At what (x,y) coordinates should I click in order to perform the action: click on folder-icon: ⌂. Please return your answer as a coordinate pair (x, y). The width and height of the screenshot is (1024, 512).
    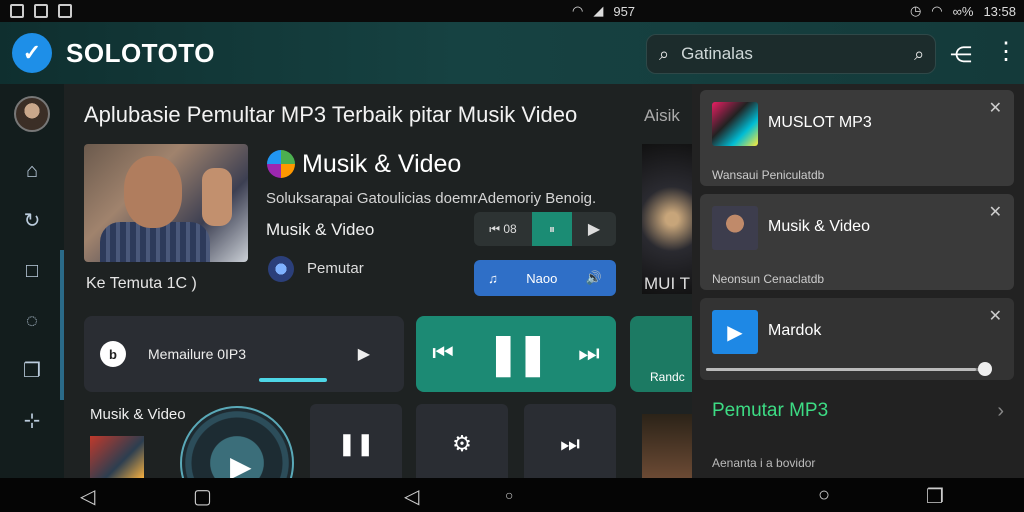
    Looking at the image, I should click on (32, 171).